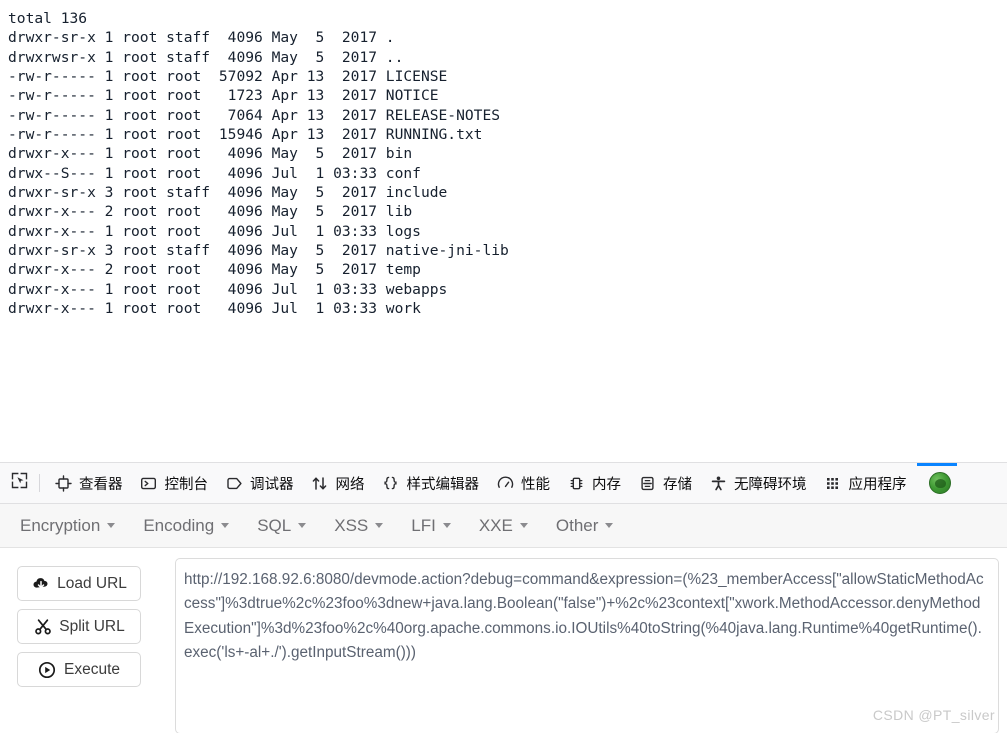 Image resolution: width=1007 pixels, height=733 pixels. I want to click on hackbar-menu-label: LFI, so click(423, 525).